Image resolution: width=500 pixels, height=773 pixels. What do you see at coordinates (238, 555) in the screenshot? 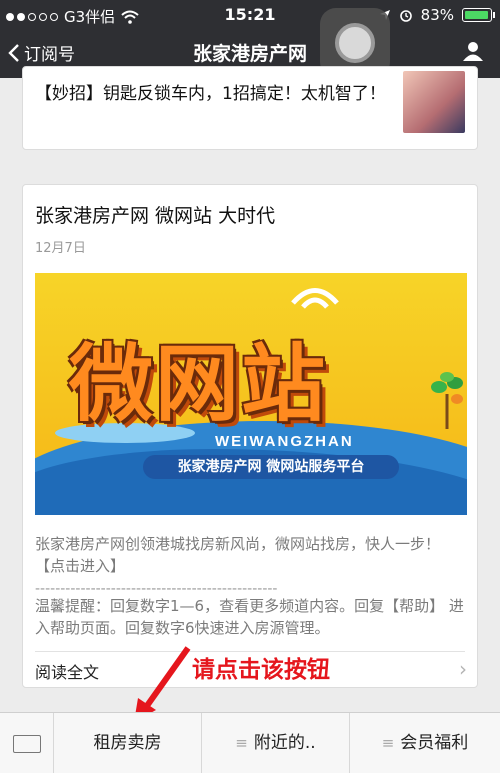
I see `article-description: 张家港房产网创领港城找房新风尚，微网站找房，快人一步！【点击进入】` at bounding box center [238, 555].